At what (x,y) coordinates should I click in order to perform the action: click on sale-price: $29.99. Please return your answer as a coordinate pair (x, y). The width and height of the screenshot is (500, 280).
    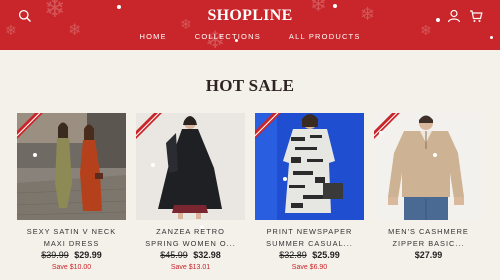
    Looking at the image, I should click on (88, 255).